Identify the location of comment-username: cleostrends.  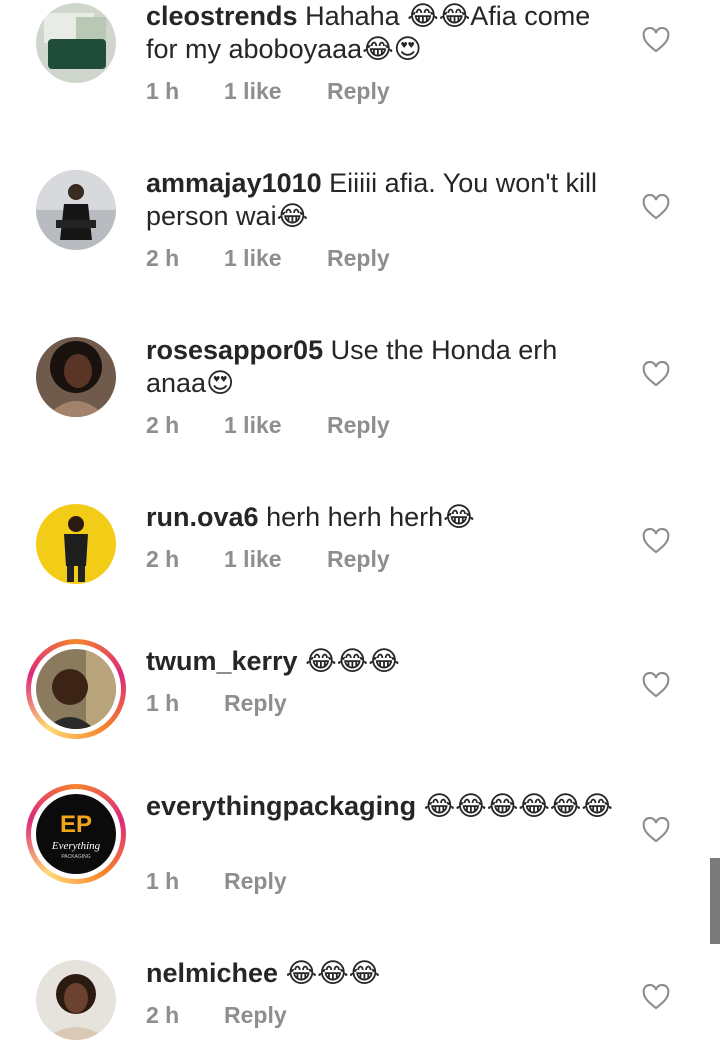
(222, 16).